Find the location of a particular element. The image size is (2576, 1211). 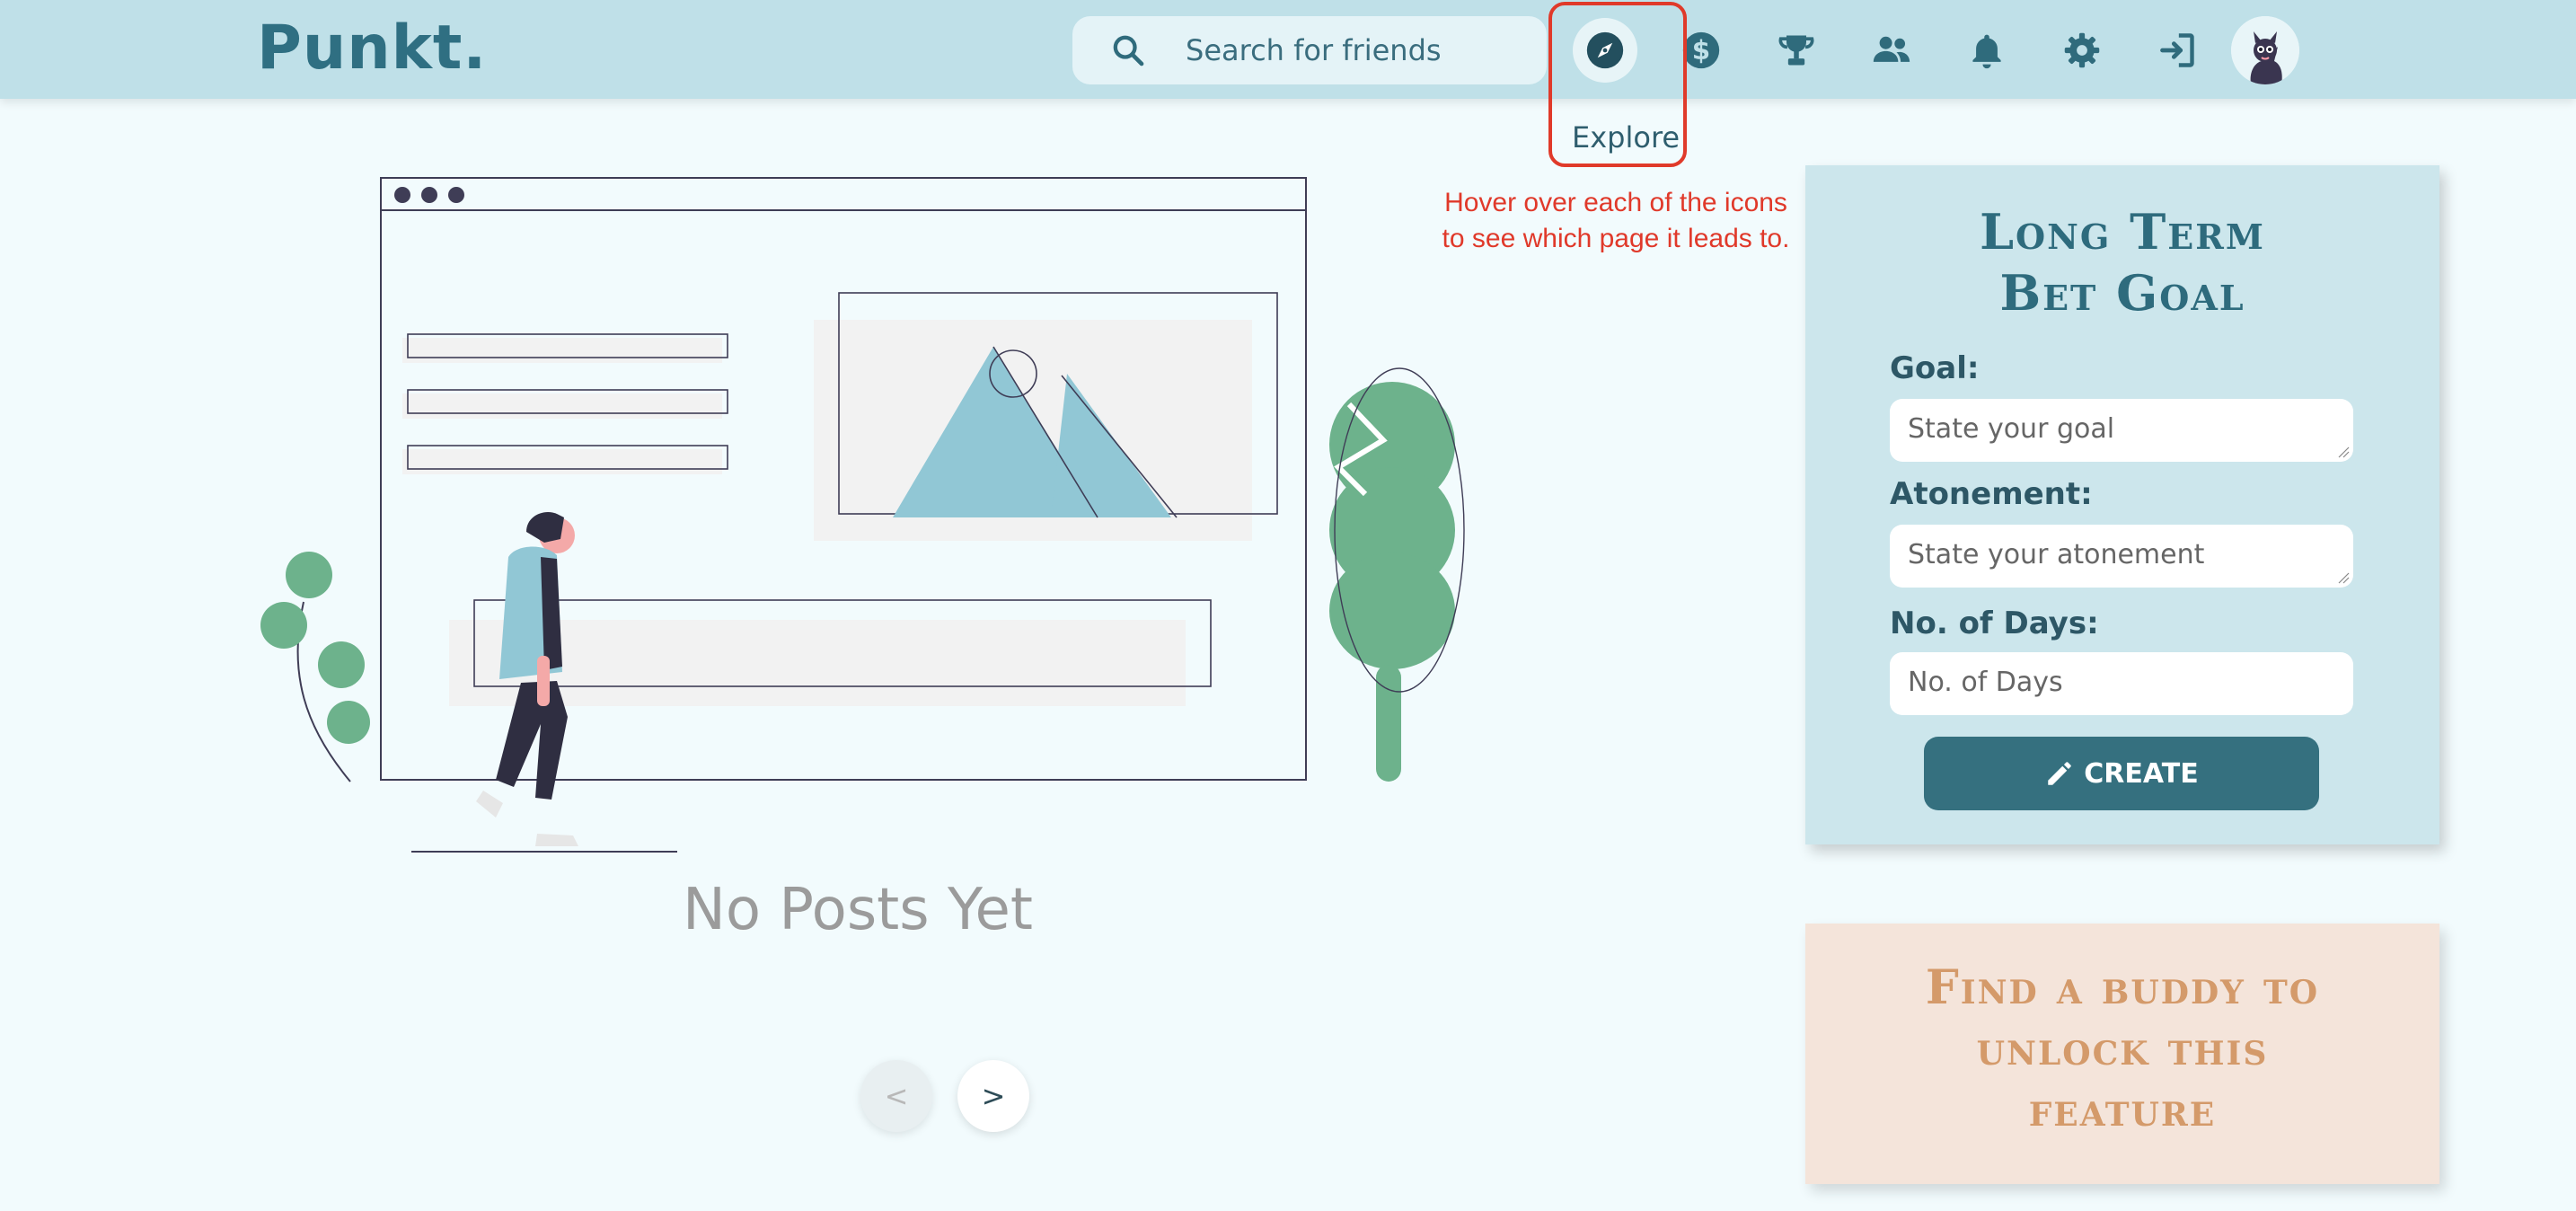

buddy-message-line2: unlock this is located at coordinates (2122, 1048).